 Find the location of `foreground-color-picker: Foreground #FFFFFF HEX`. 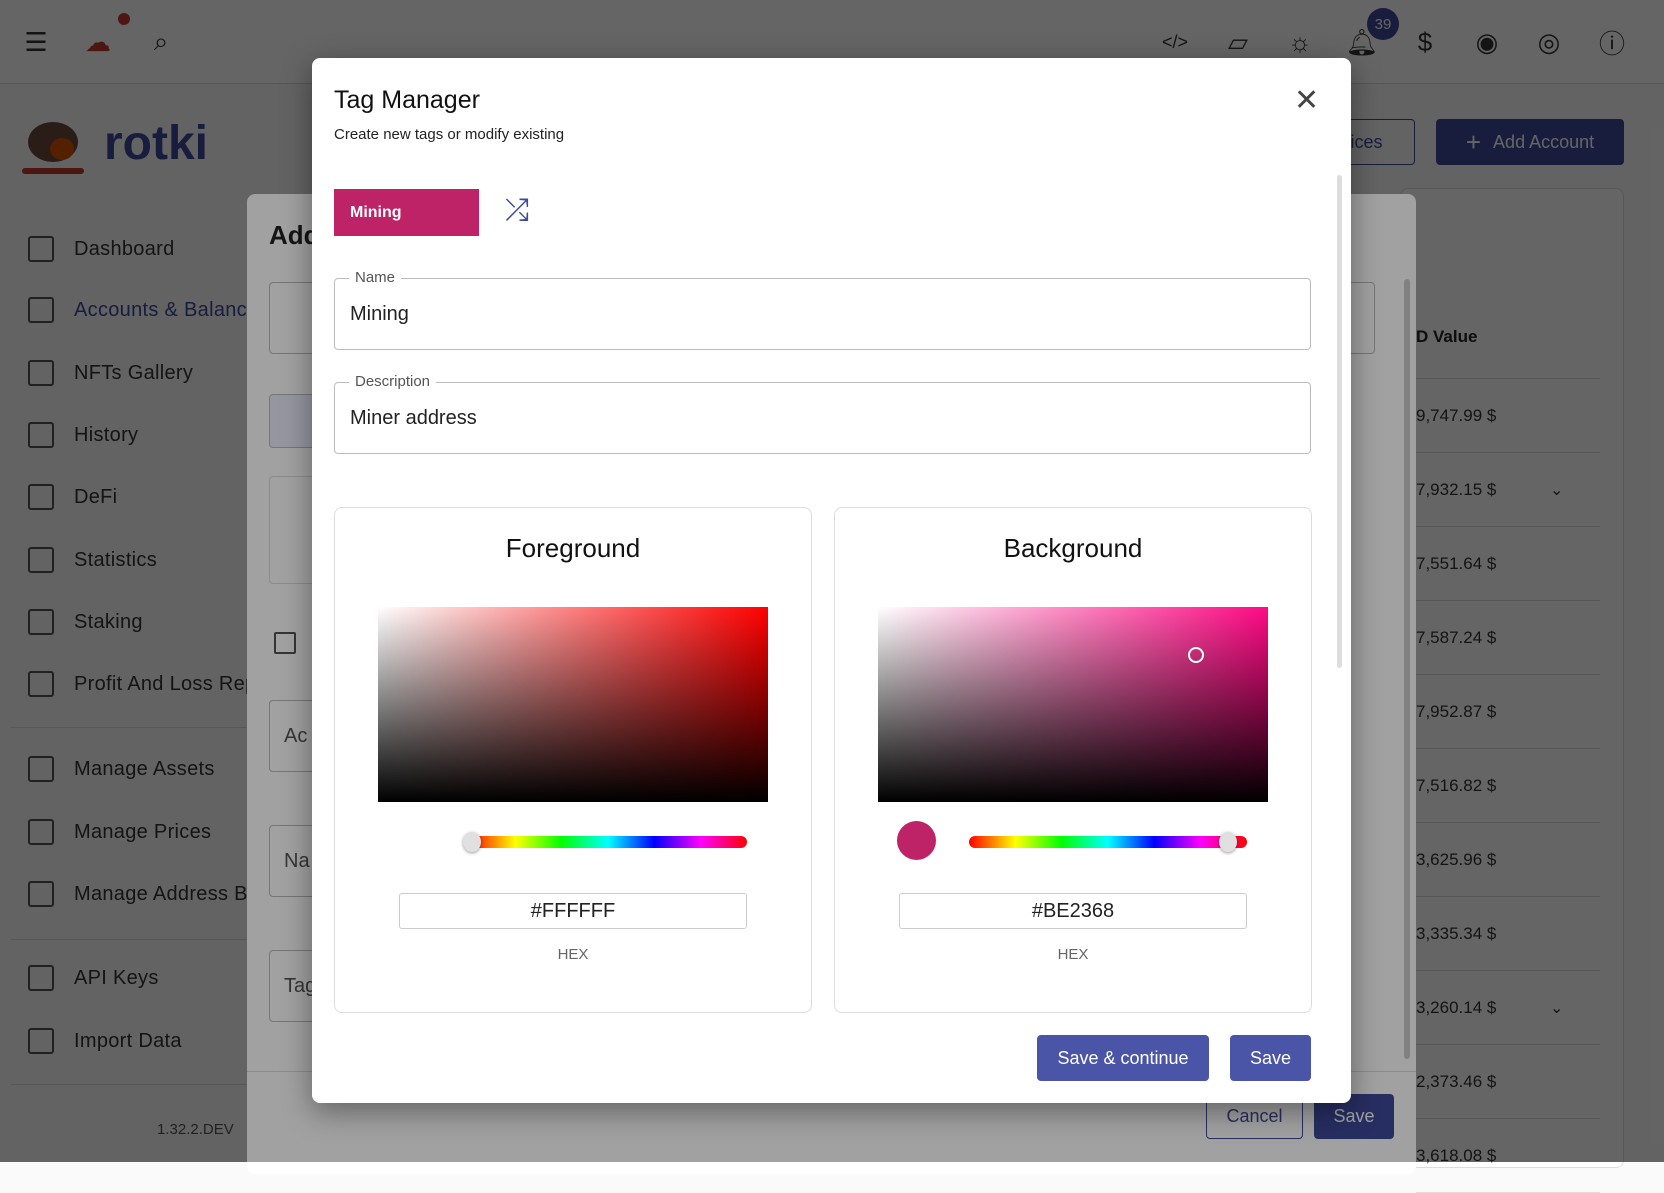

foreground-color-picker: Foreground #FFFFFF HEX is located at coordinates (573, 760).